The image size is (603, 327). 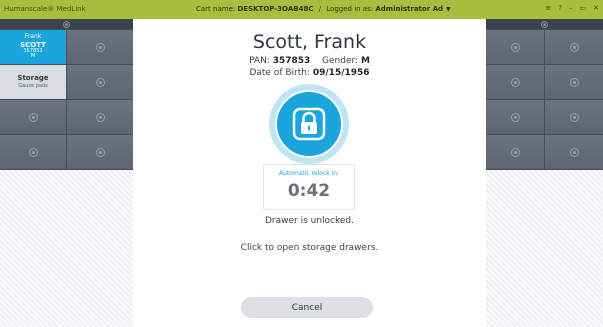 What do you see at coordinates (259, 61) in the screenshot?
I see `pan-label: PAN:` at bounding box center [259, 61].